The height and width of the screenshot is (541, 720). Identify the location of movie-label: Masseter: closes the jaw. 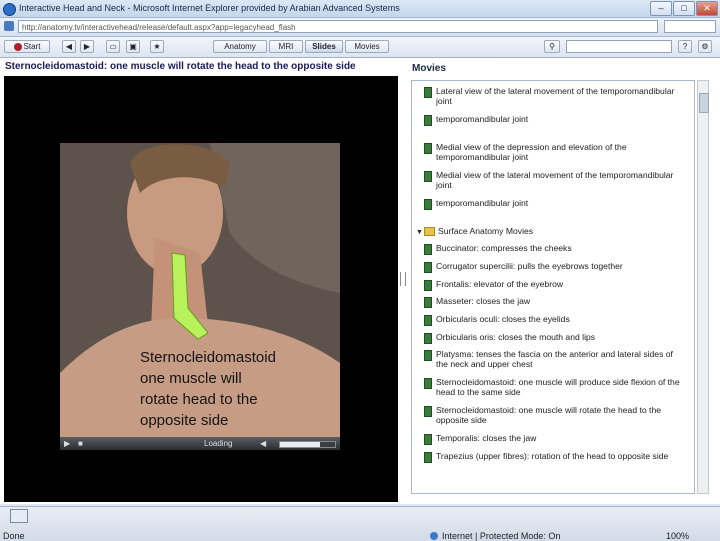
(483, 301).